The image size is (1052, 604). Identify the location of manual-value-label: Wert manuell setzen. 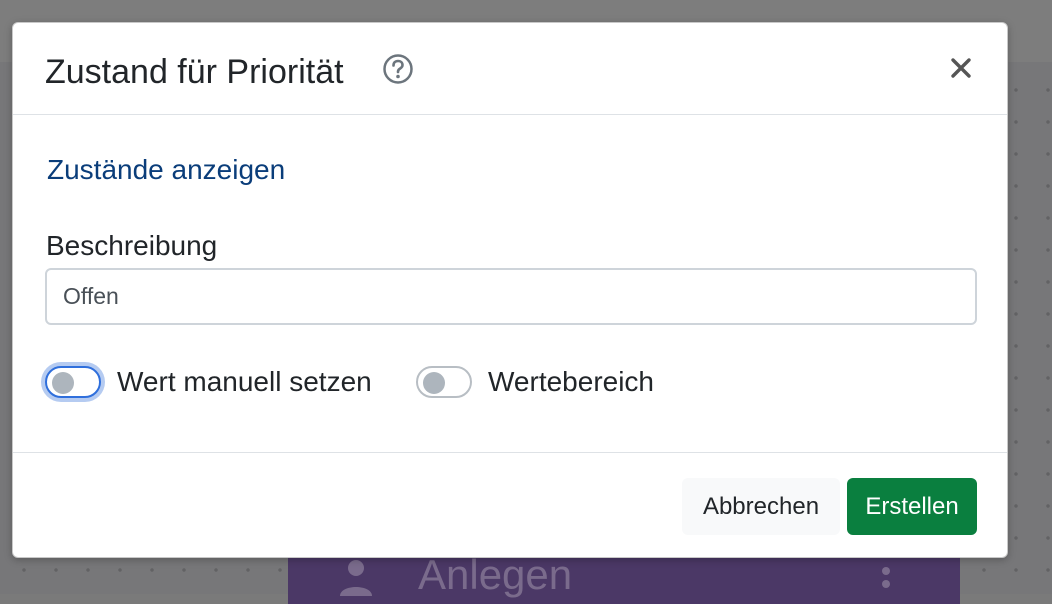
(244, 382).